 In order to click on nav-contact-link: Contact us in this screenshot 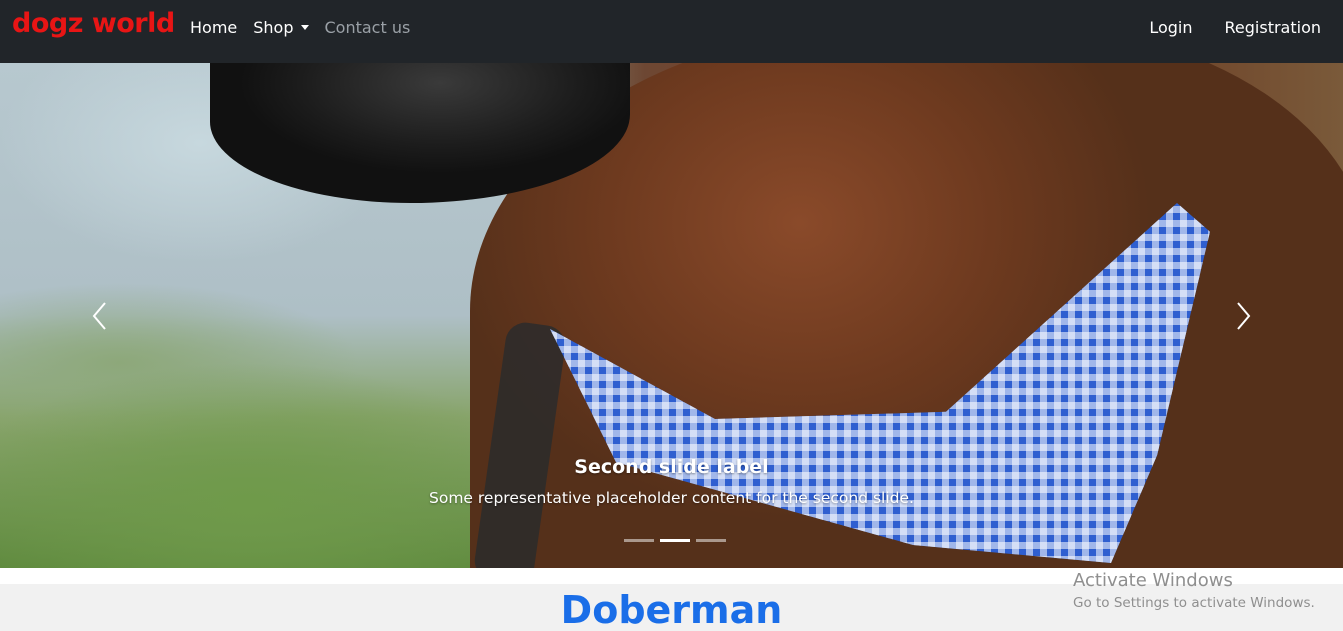, I will do `click(368, 27)`.